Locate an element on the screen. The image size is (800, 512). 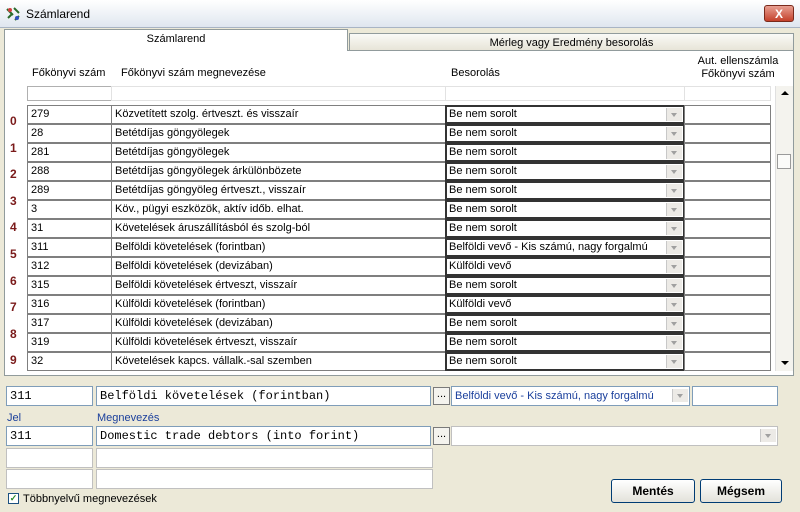
cell-code: 312 is located at coordinates (69, 266).